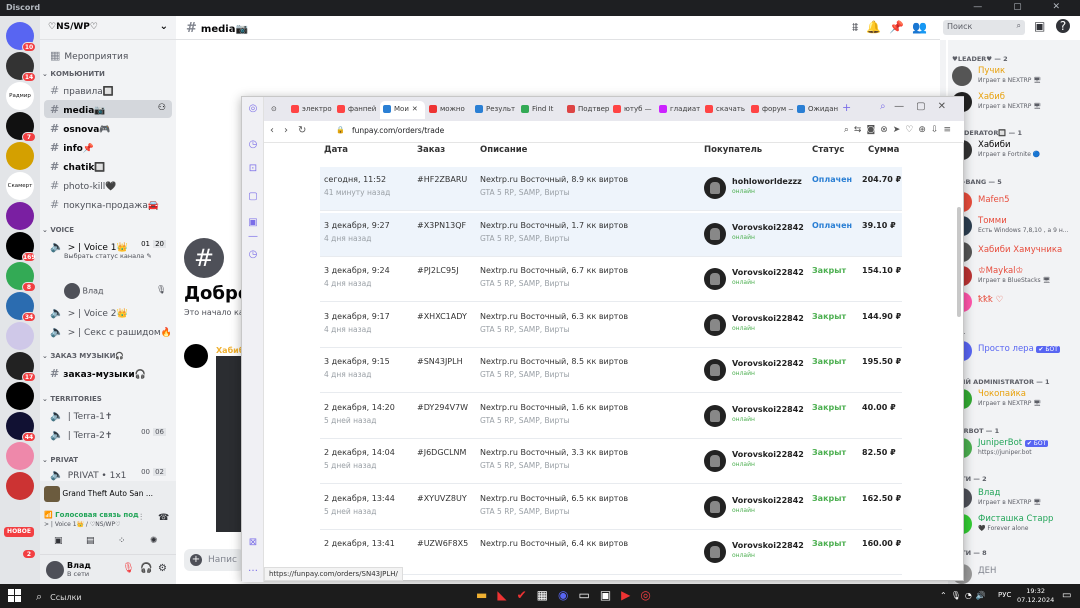  Describe the element at coordinates (108, 331) in the screenshot. I see `voice-channel-3: 🔈 > | Секс с рашидом🔥` at that location.